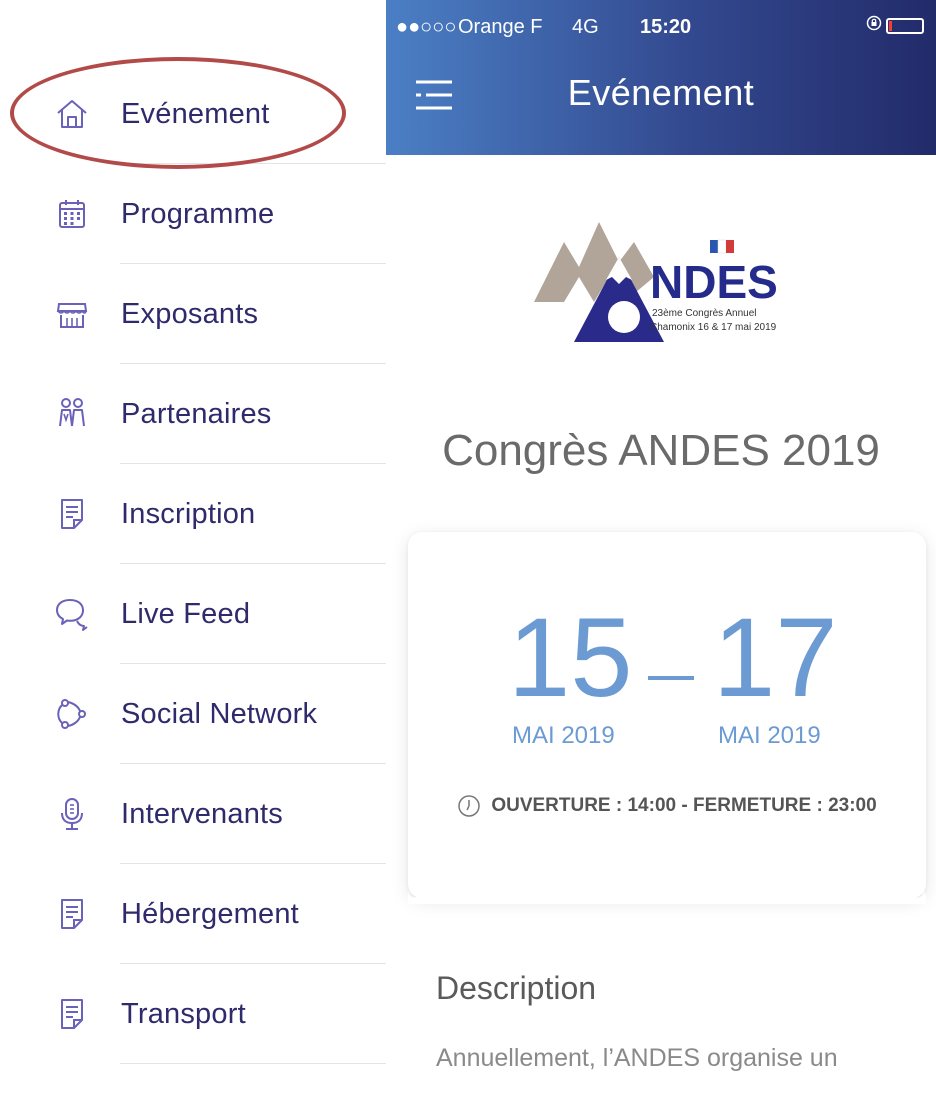 This screenshot has width=936, height=1098. What do you see at coordinates (905, 26) in the screenshot?
I see `battery-icon` at bounding box center [905, 26].